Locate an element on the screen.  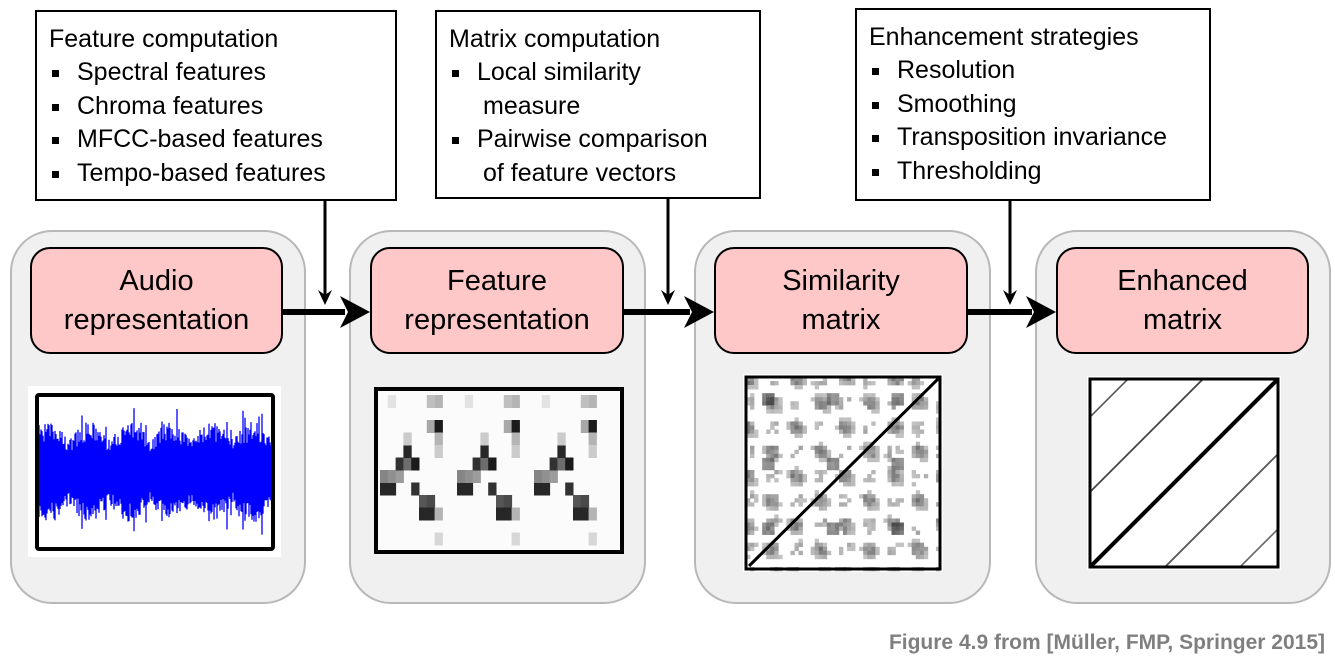
connector-matrix-computation is located at coordinates (668, 252).